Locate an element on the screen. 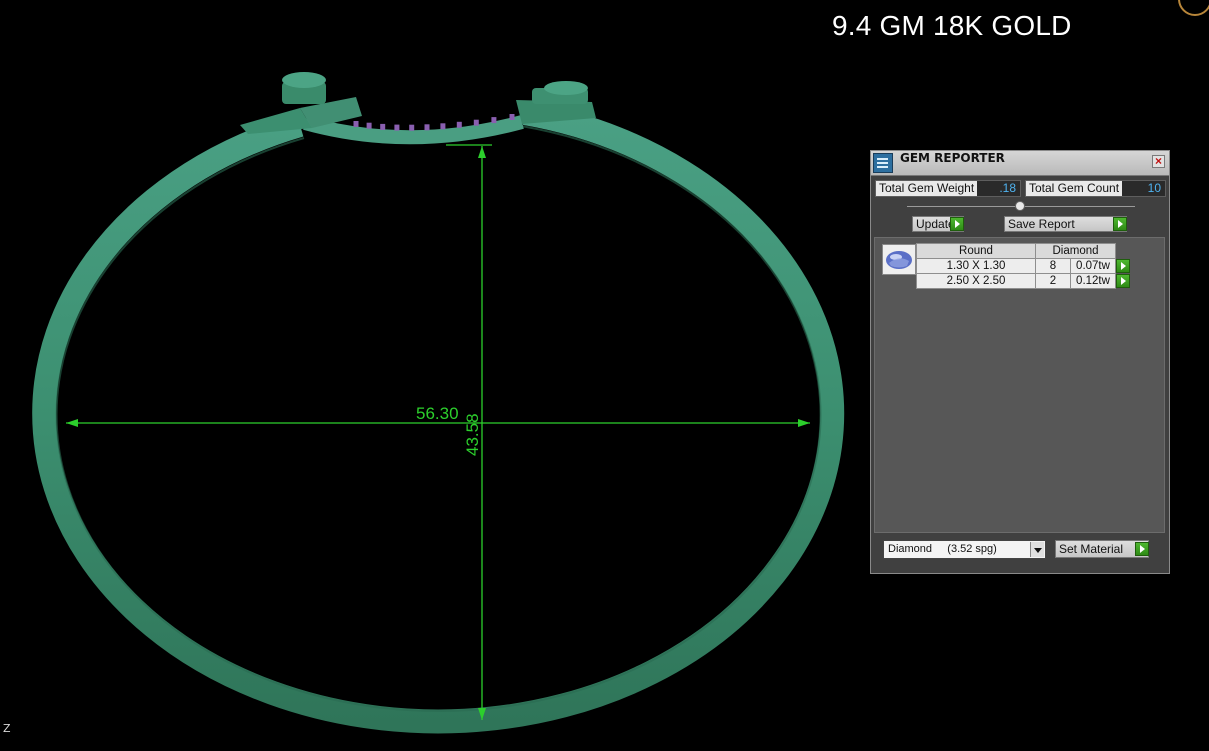  table-row: 2.50 X 2.50 2 0.12tw is located at coordinates (1024, 281).